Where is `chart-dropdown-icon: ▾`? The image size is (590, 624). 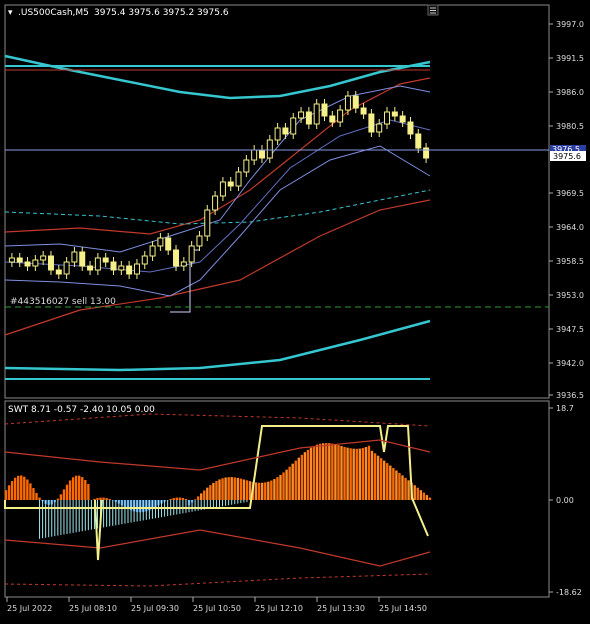 chart-dropdown-icon: ▾ is located at coordinates (10, 13).